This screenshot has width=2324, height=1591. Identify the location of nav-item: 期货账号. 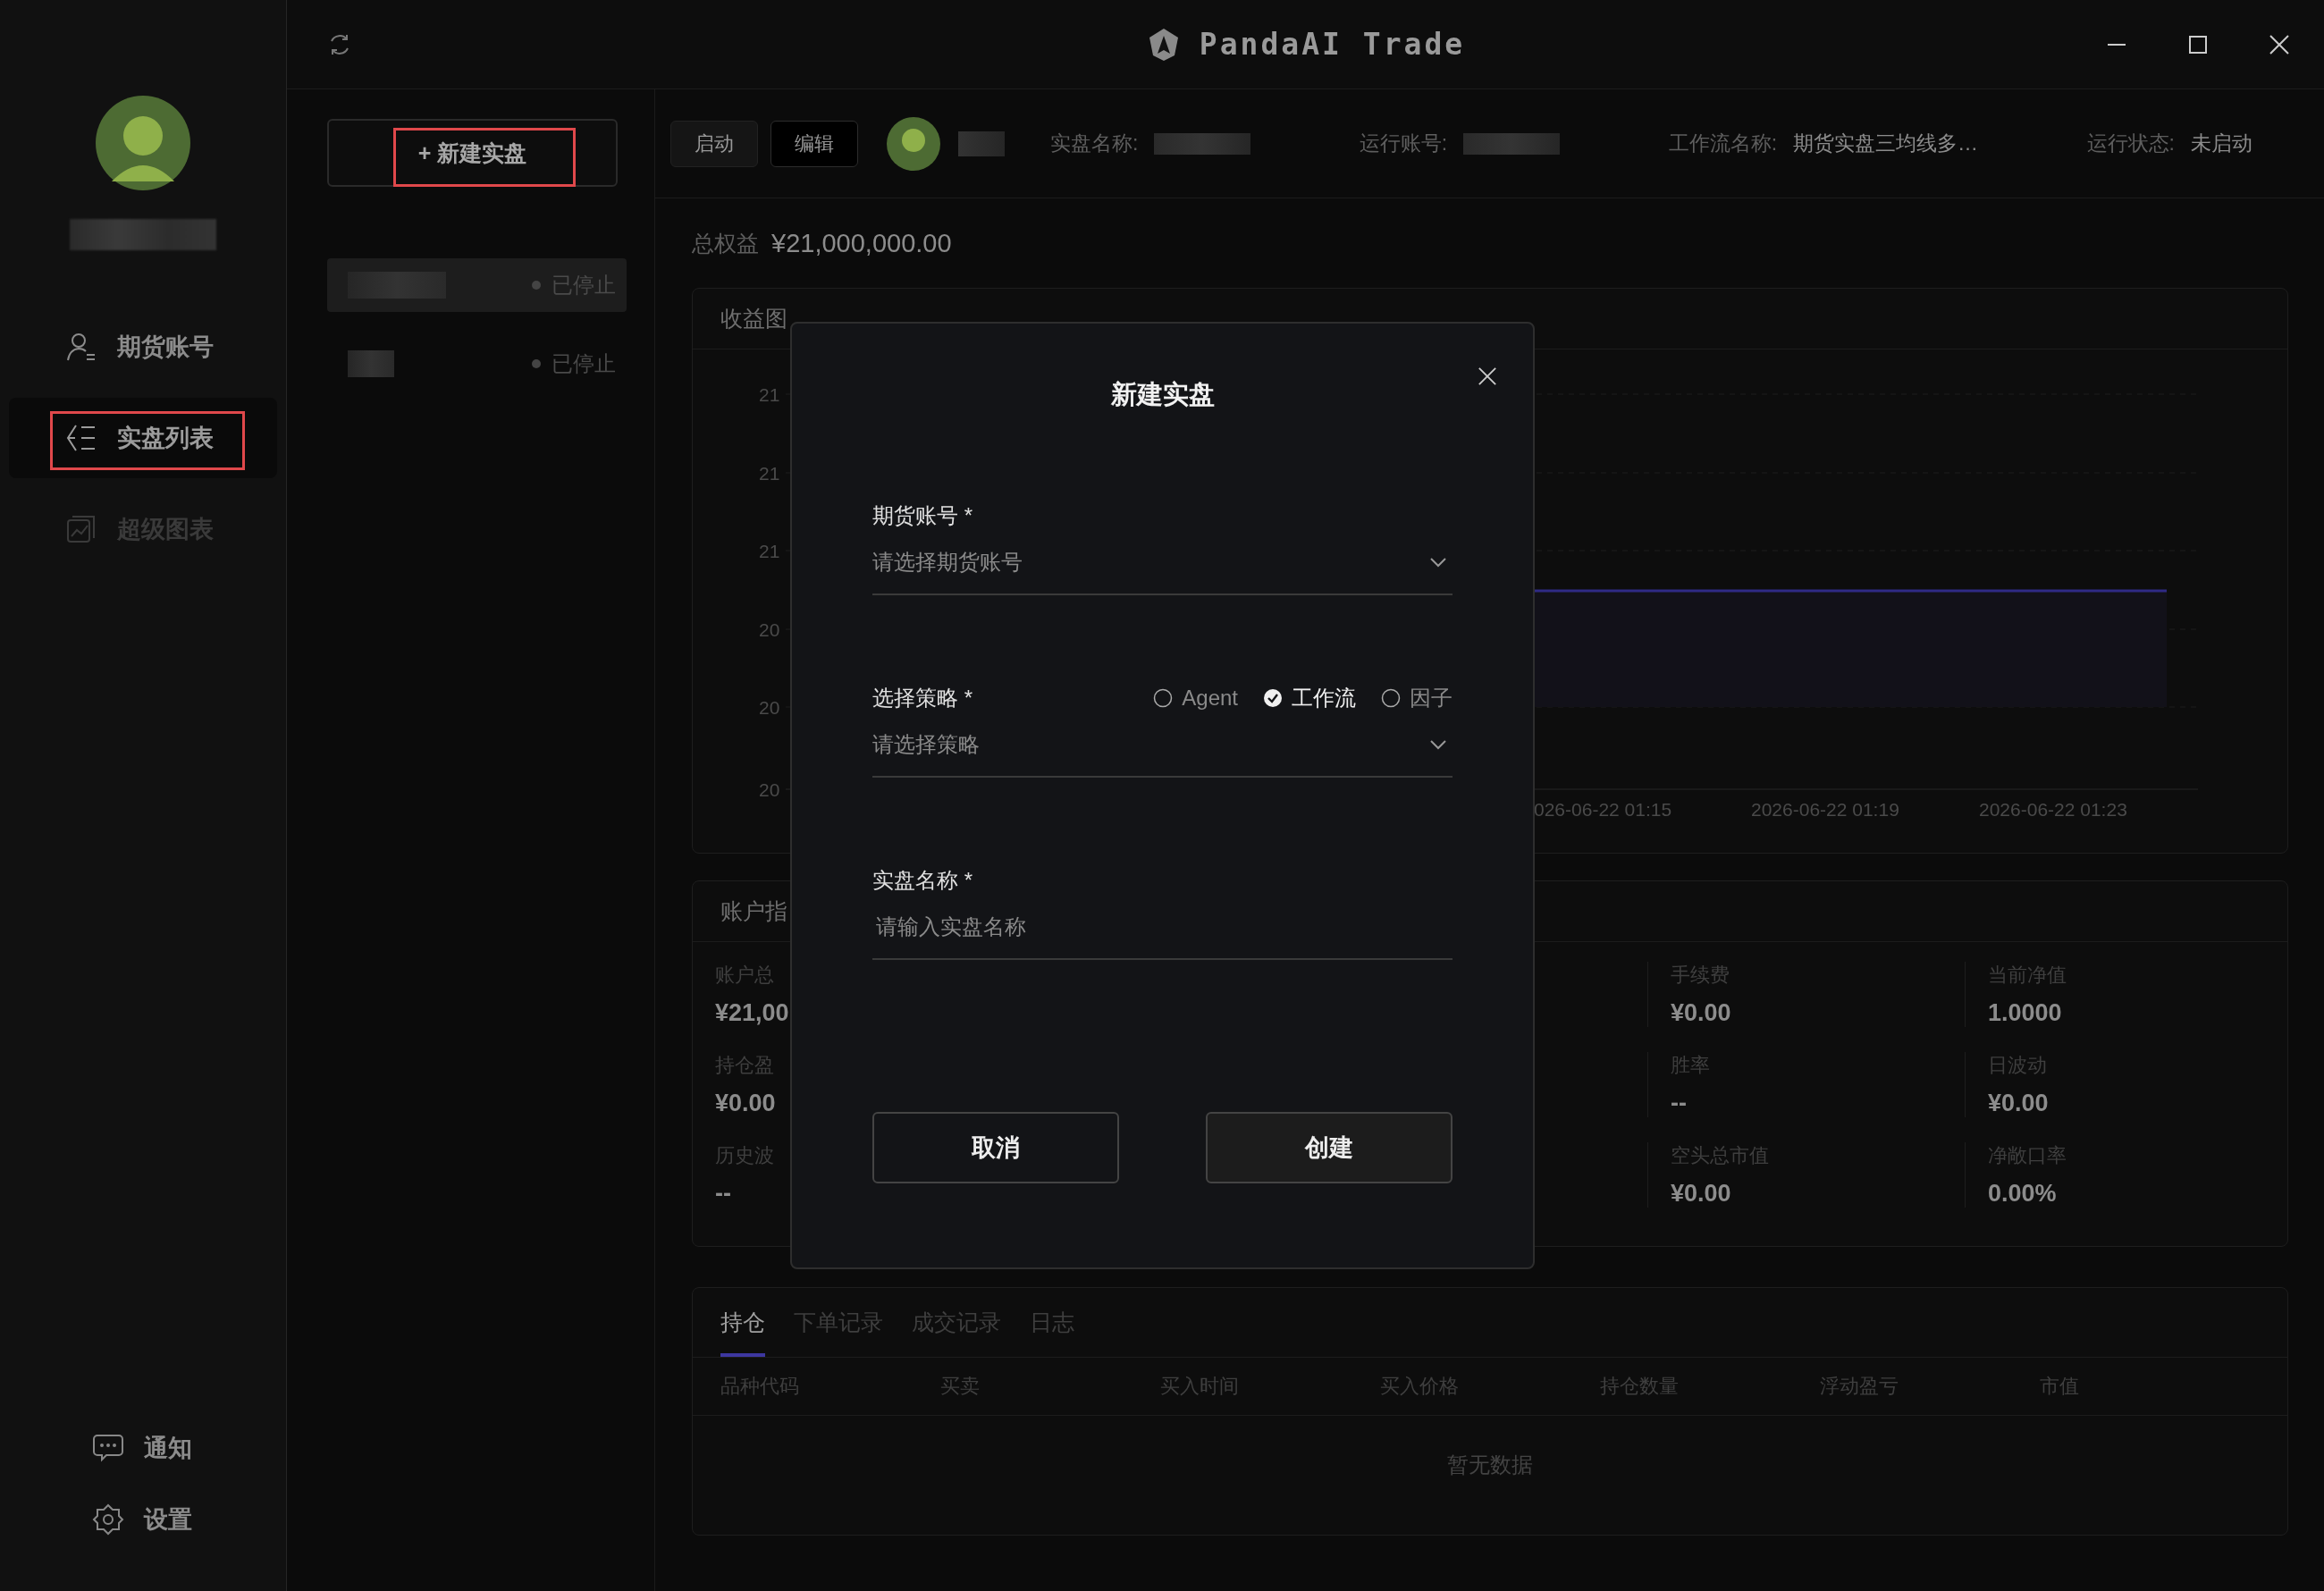
(143, 347).